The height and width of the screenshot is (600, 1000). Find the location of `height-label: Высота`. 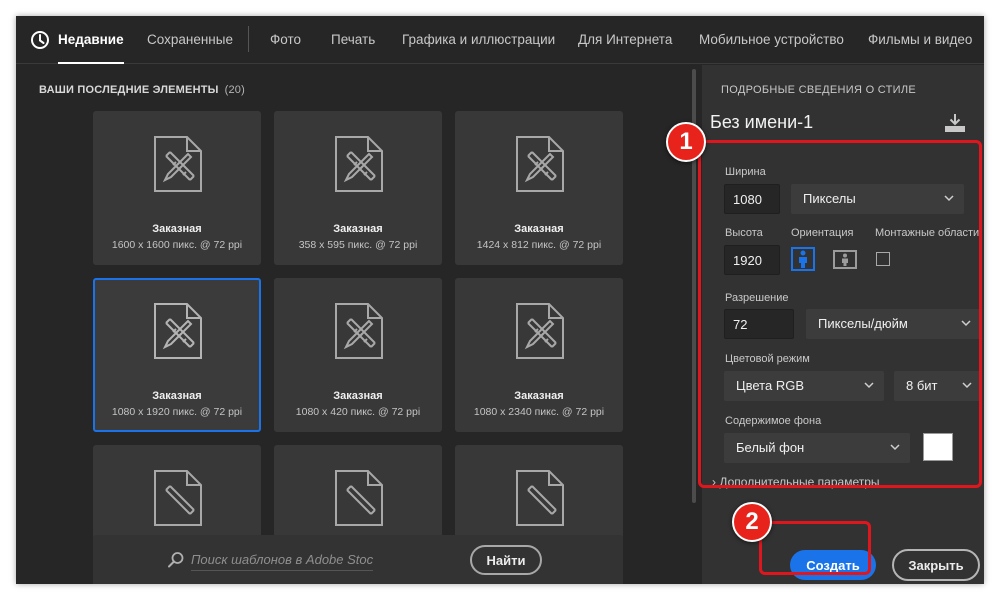

height-label: Высота is located at coordinates (744, 233).